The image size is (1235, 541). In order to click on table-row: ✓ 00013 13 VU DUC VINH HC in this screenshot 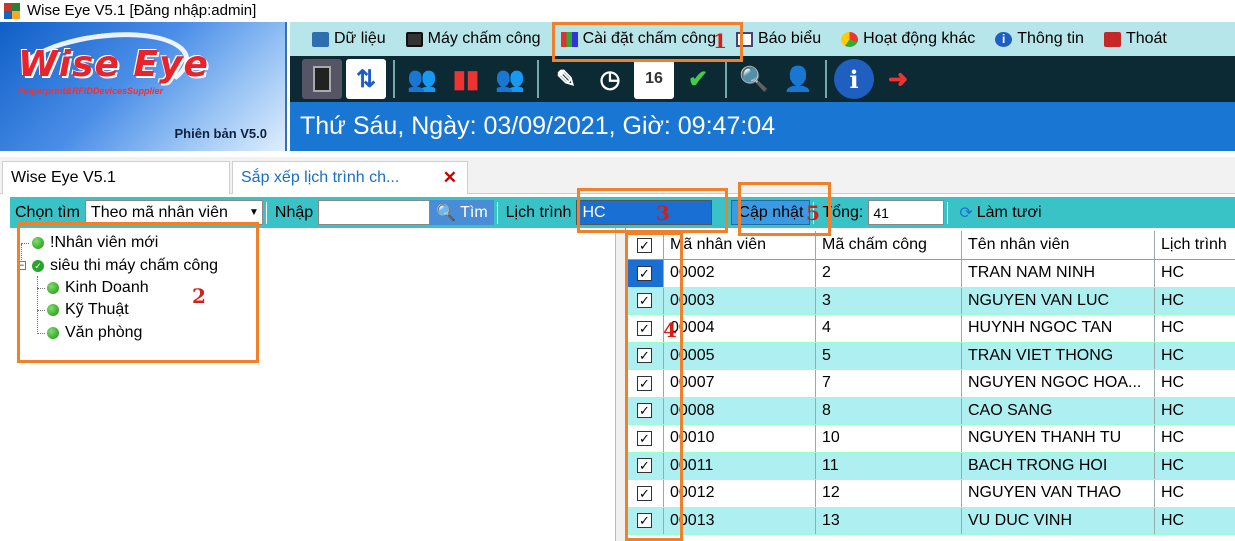, I will do `click(930, 521)`.